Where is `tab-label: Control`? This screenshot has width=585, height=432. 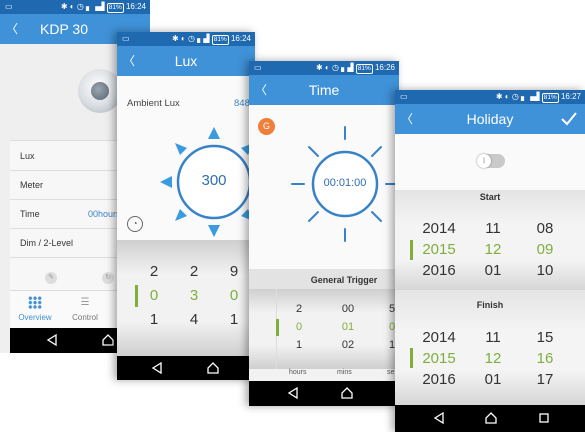
tab-label: Control is located at coordinates (85, 317).